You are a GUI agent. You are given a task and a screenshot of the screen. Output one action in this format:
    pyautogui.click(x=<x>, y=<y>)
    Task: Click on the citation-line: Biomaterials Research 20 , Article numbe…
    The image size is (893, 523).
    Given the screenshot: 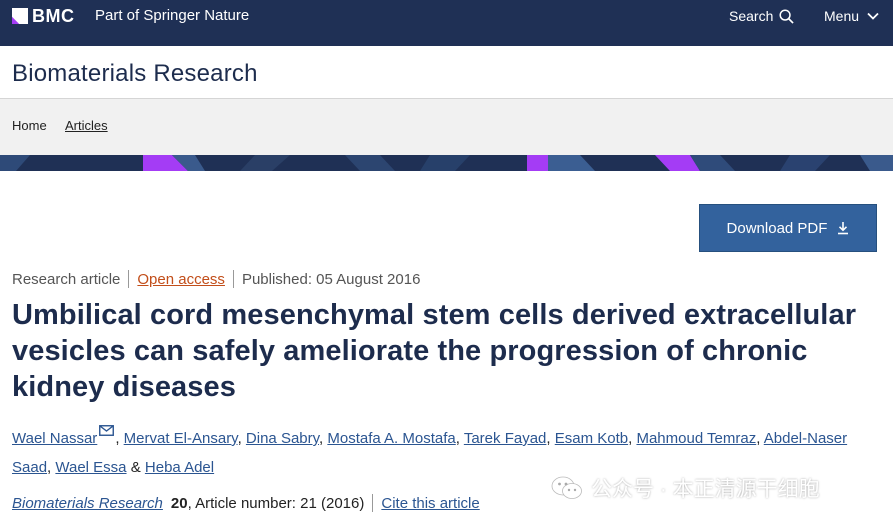 What is the action you would take?
    pyautogui.click(x=246, y=503)
    